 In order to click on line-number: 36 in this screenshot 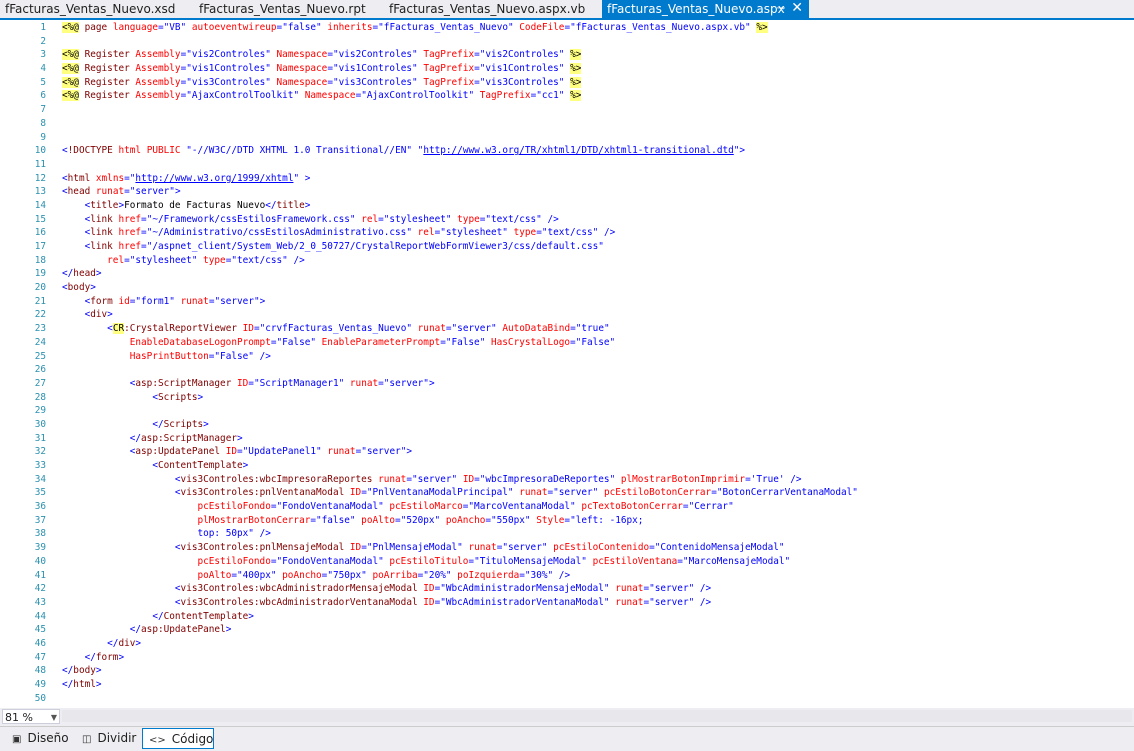, I will do `click(40, 507)`.